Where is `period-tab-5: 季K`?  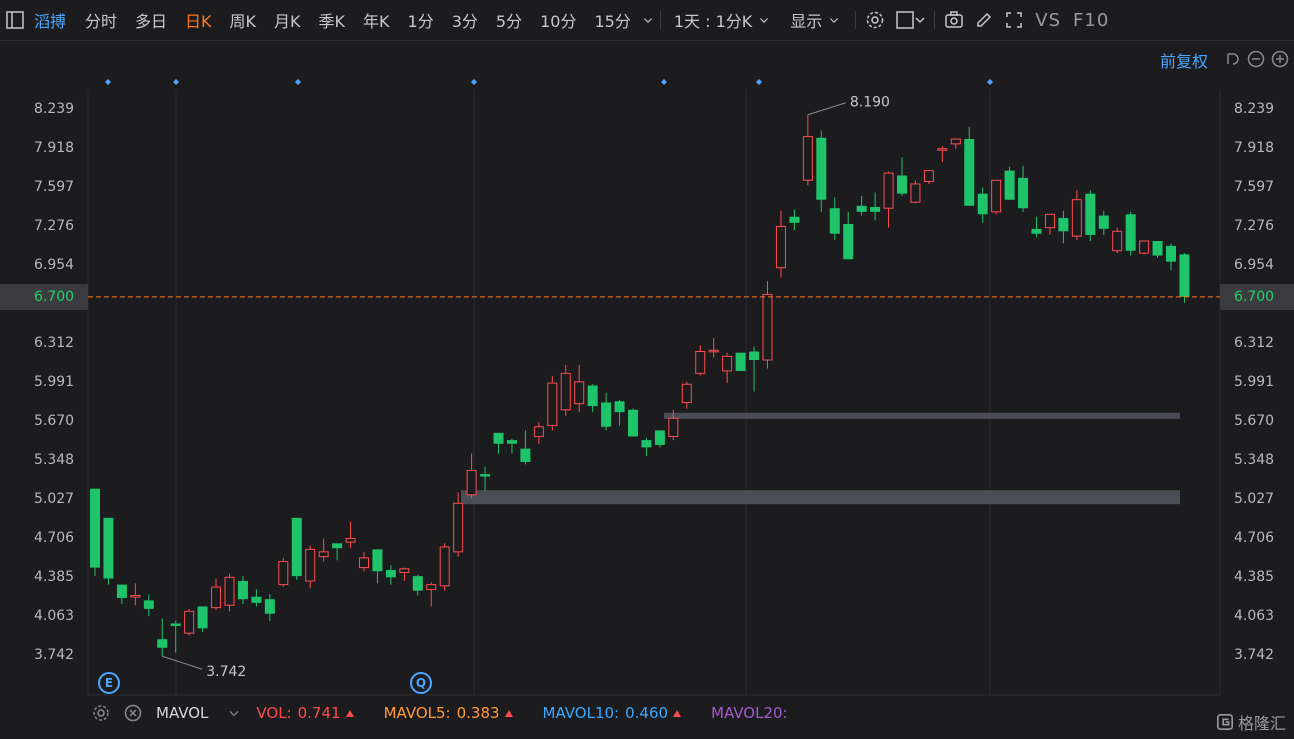
period-tab-5: 季K is located at coordinates (332, 20).